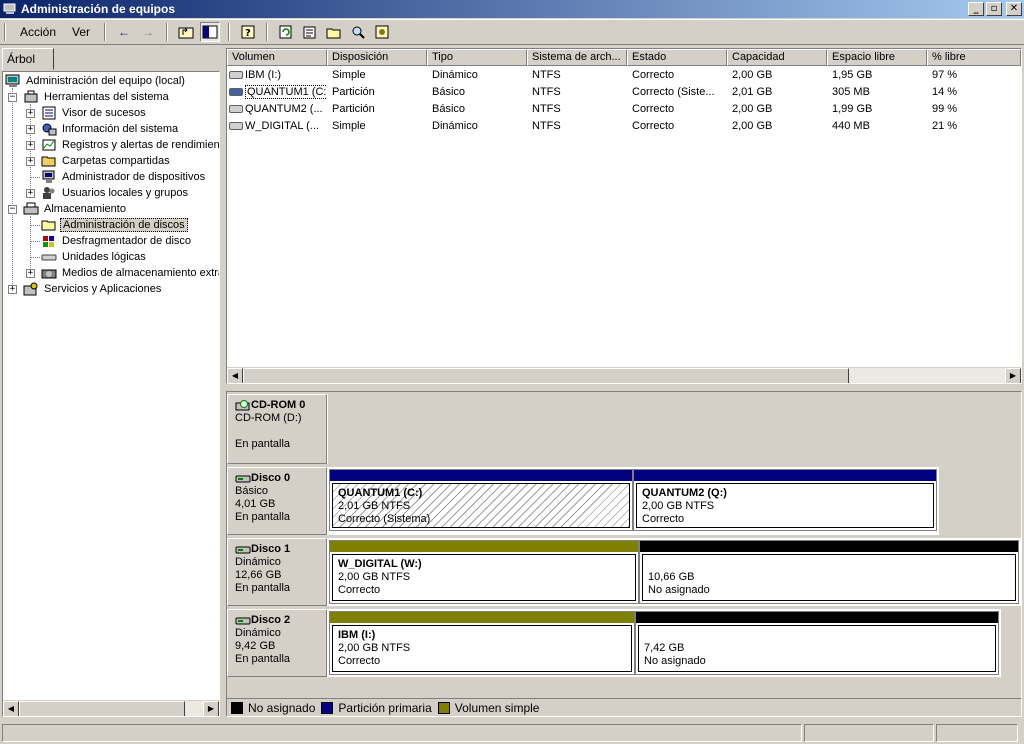  What do you see at coordinates (277, 643) in the screenshot?
I see `disk-label-disk2: Disco 2 Dinámico 9,42 GB En pantalla` at bounding box center [277, 643].